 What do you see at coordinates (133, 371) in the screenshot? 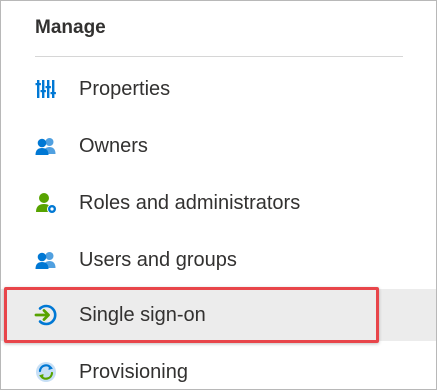
I see `nav-item-label: Provisioning` at bounding box center [133, 371].